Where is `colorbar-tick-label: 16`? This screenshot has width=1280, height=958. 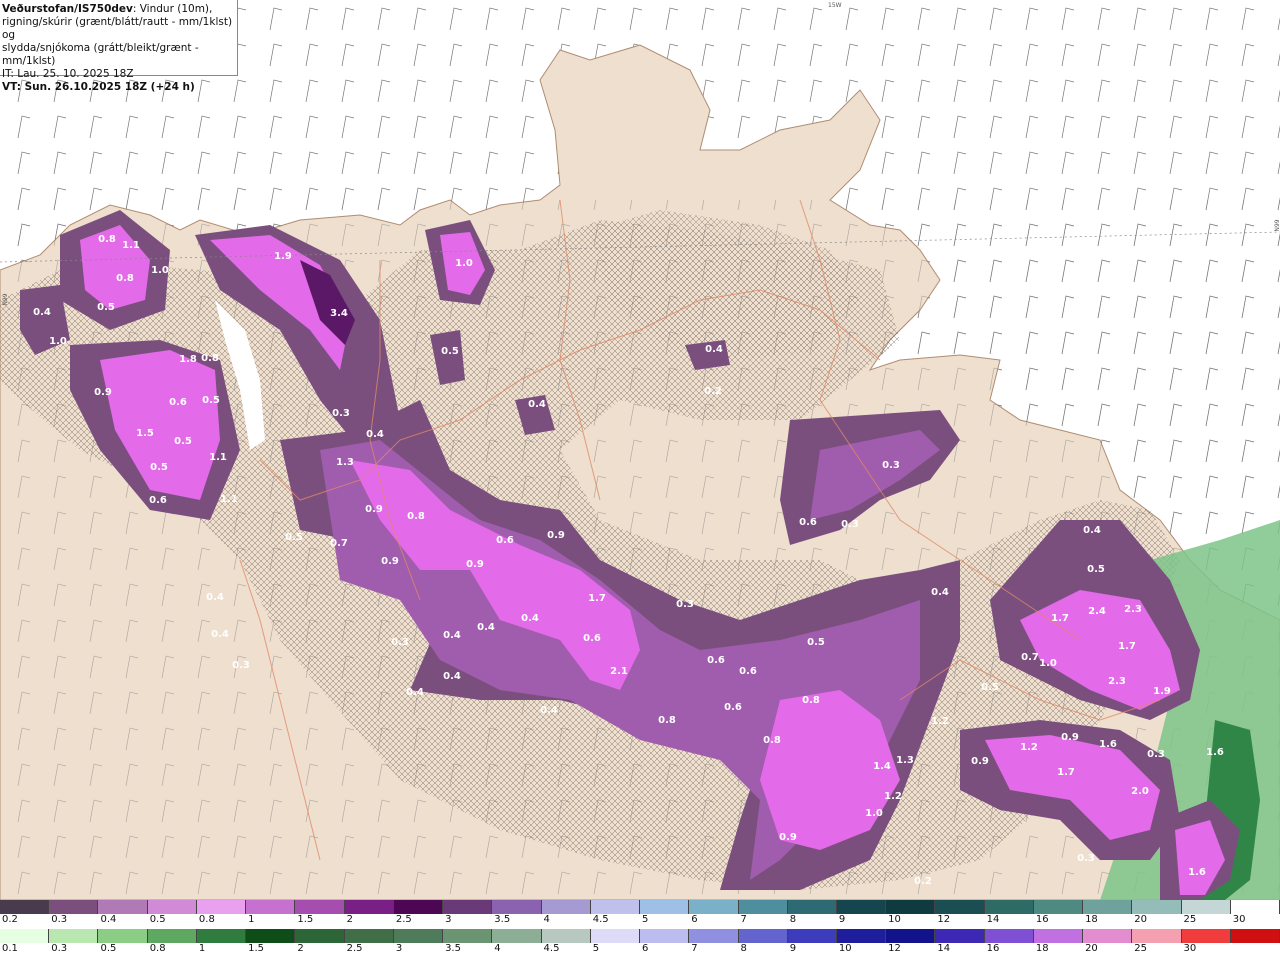 colorbar-tick-label: 16 is located at coordinates (993, 948).